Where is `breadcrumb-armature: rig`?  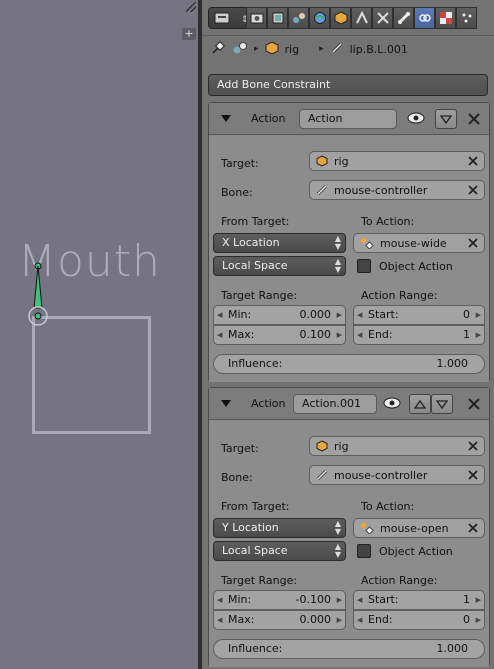
breadcrumb-armature: rig is located at coordinates (292, 49).